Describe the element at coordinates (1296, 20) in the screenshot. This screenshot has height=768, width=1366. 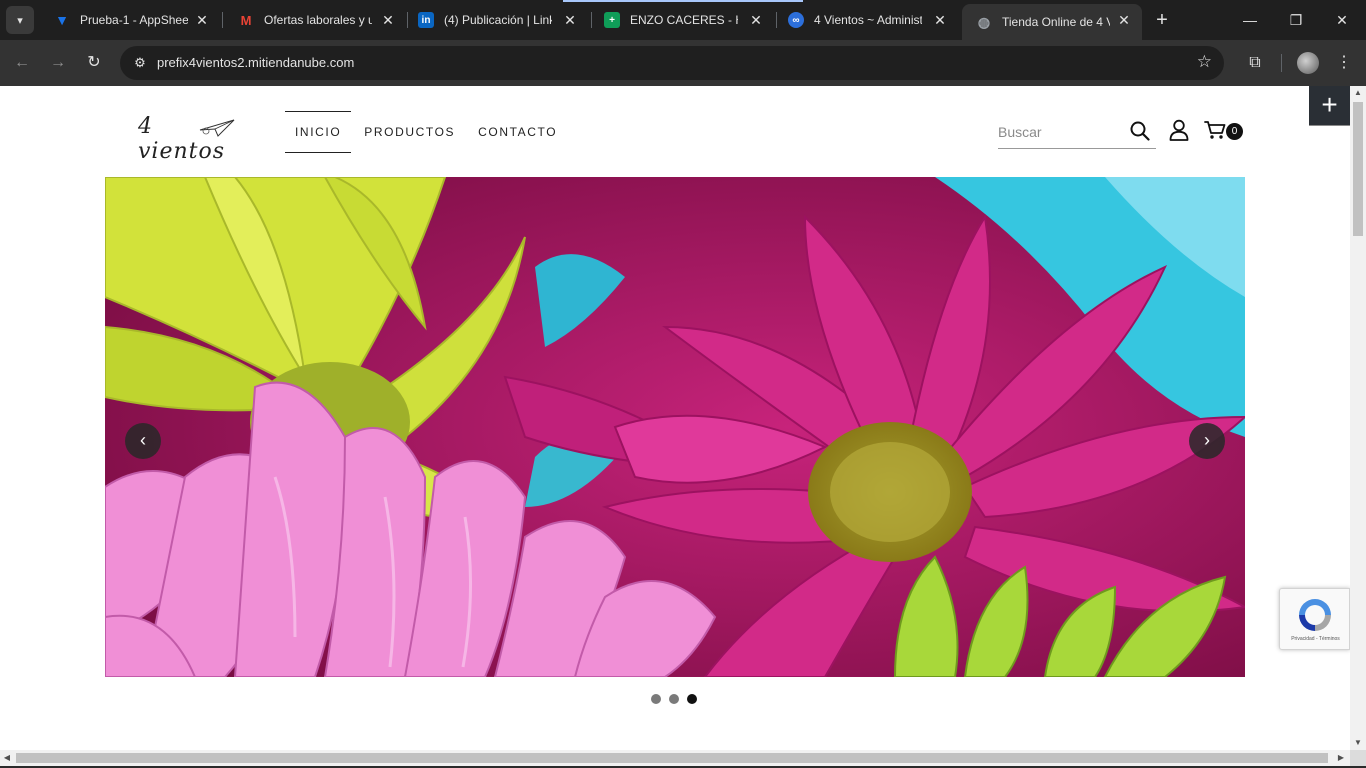
I see `restore-button: ❐` at that location.